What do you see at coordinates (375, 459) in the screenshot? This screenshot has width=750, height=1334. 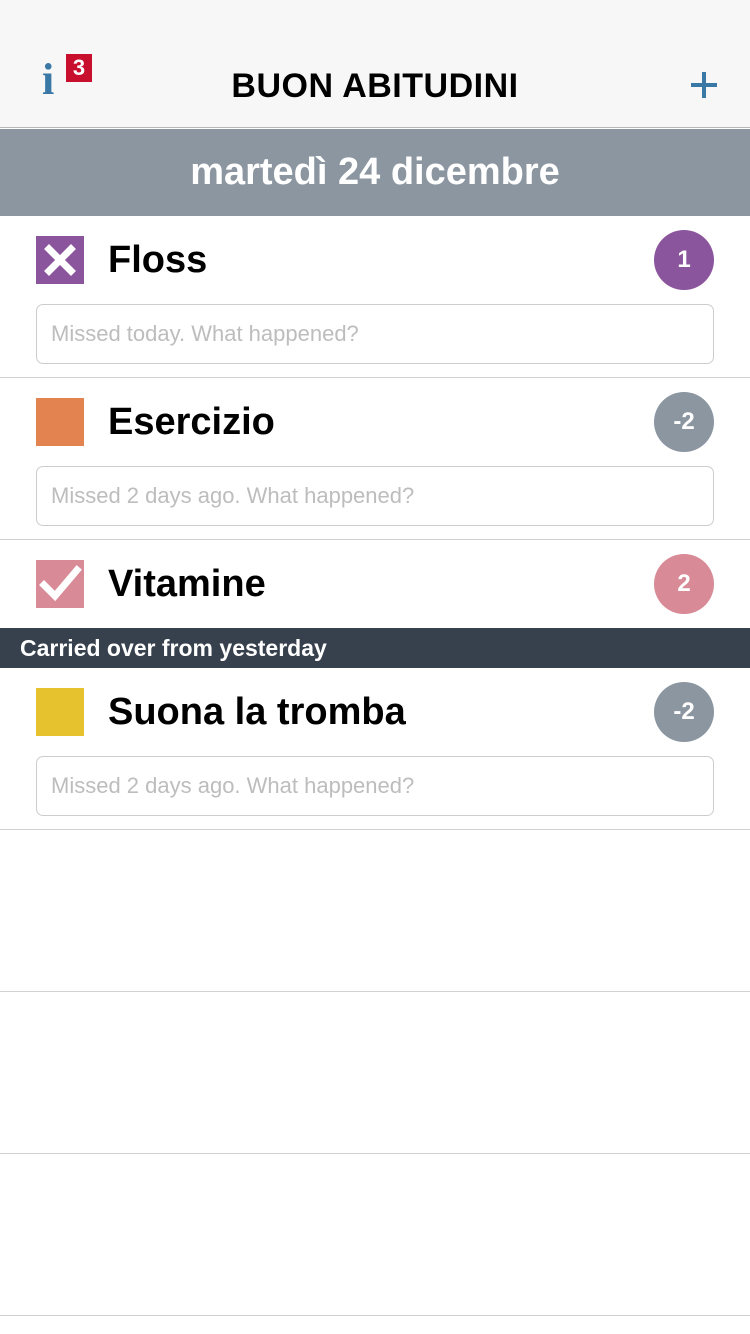 I see `habit-row: Esercizio -2` at bounding box center [375, 459].